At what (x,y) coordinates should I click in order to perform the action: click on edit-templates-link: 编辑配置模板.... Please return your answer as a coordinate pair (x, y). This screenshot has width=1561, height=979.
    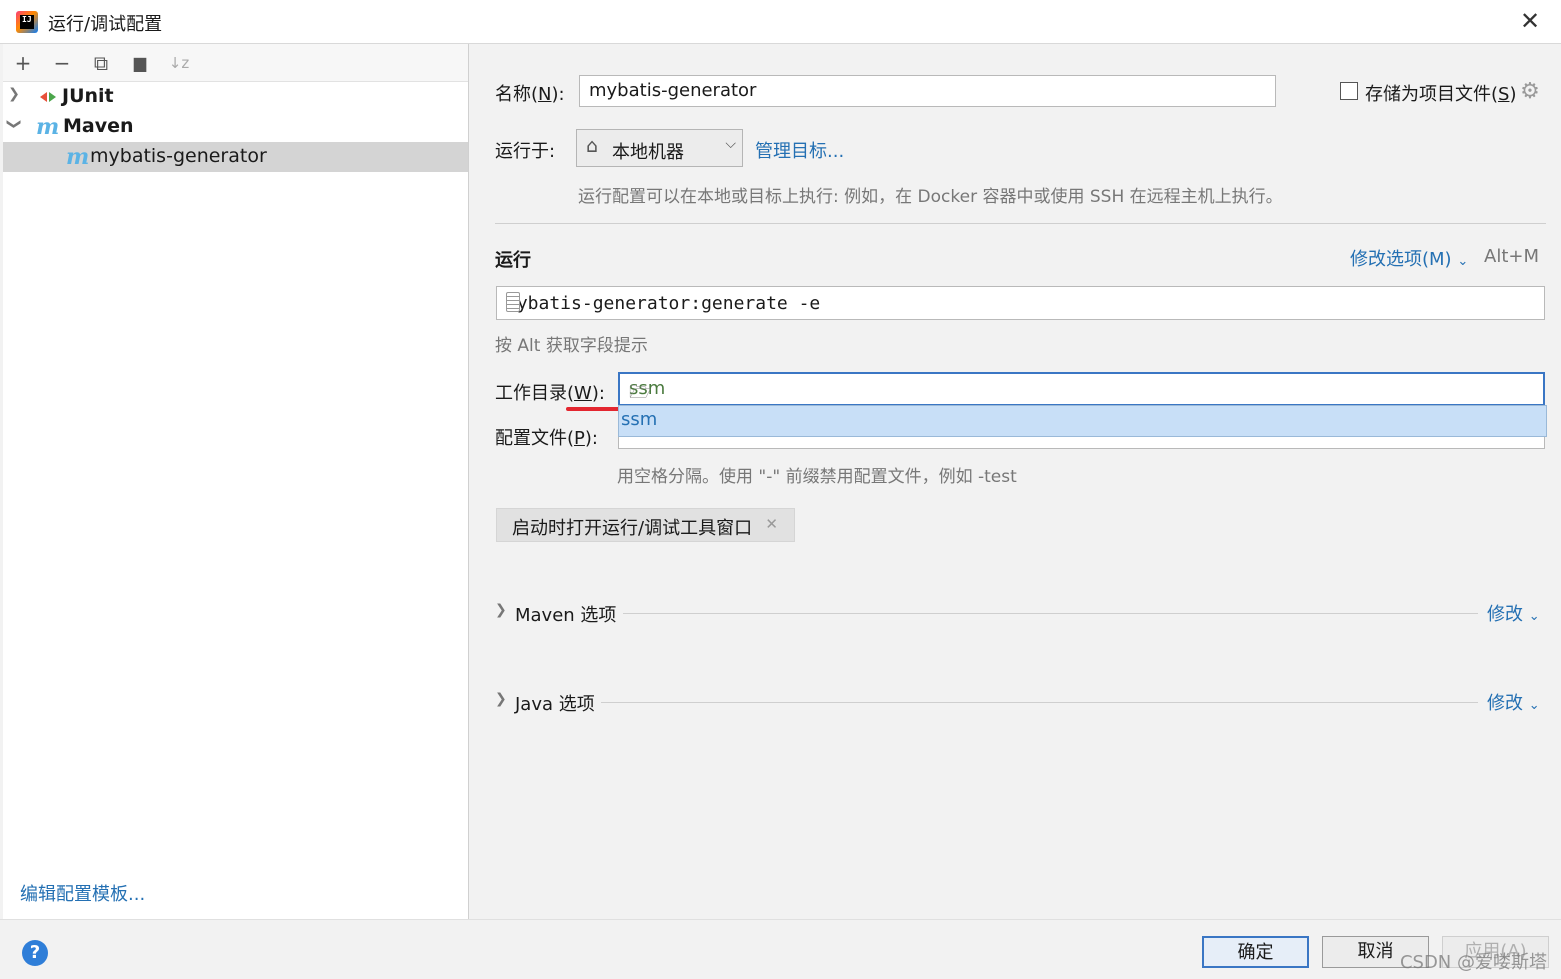
    Looking at the image, I should click on (82, 893).